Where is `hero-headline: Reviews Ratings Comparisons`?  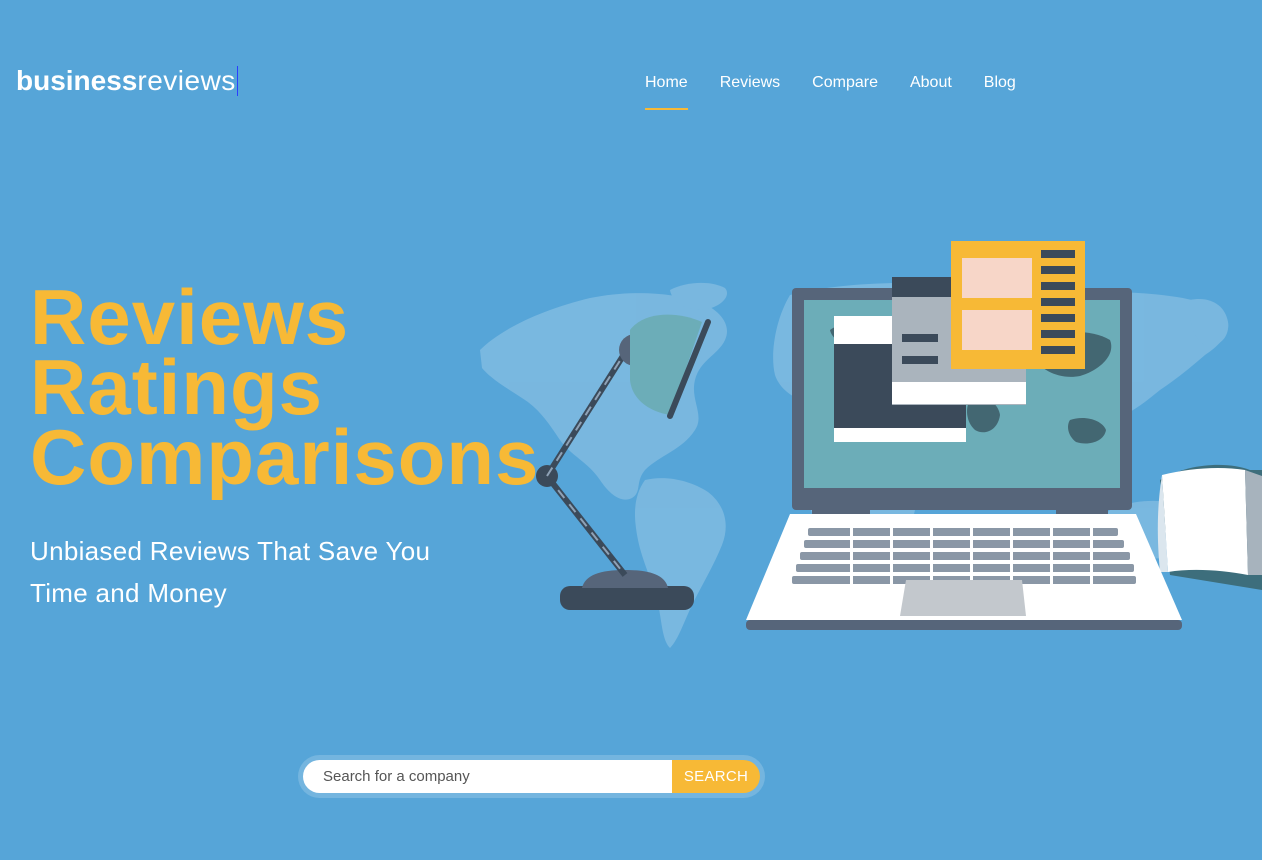
hero-headline: Reviews Ratings Comparisons is located at coordinates (285, 387).